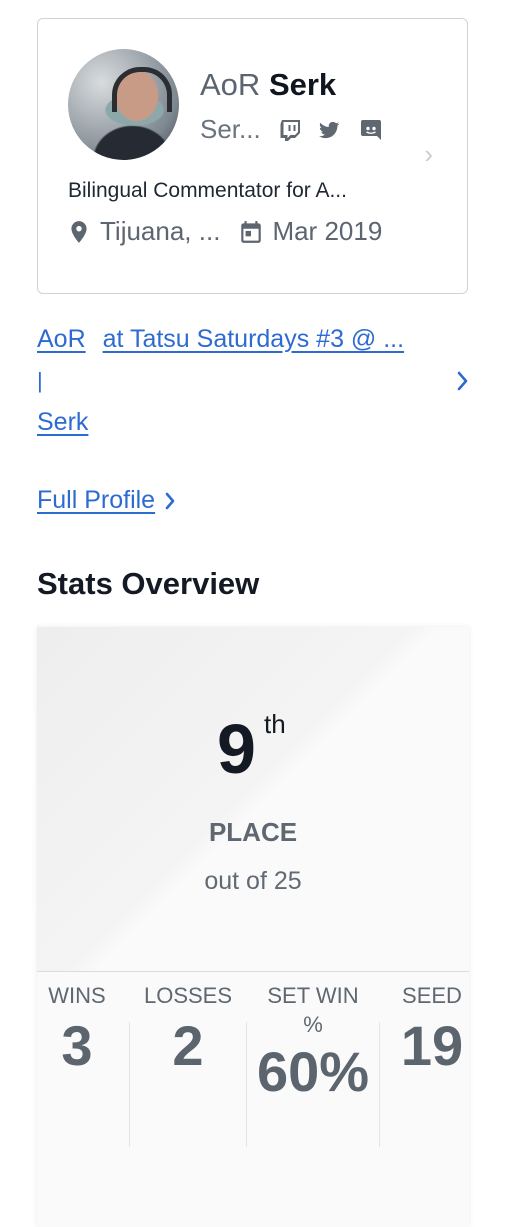  I want to click on meta-row: Tijuana, ... Mar 2019, so click(224, 231).